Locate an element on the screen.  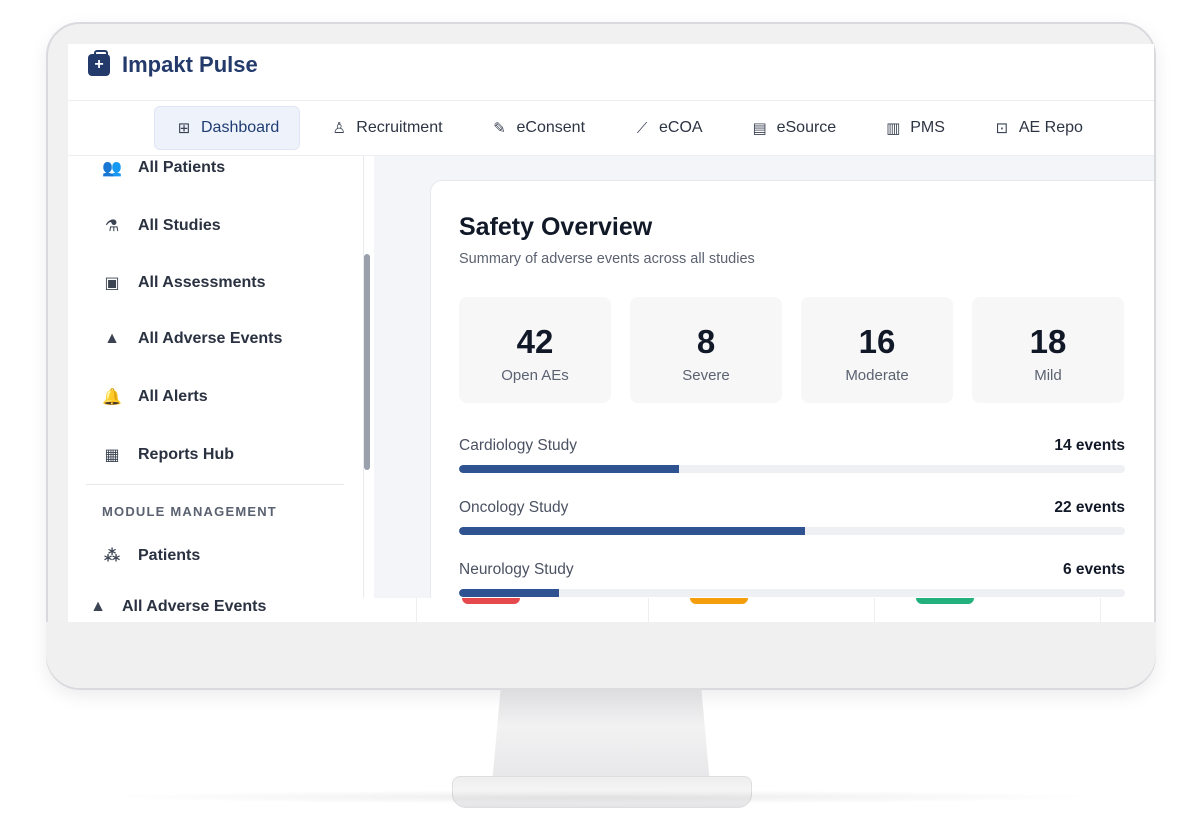
tab-dashboard: ⊞ Dashboard is located at coordinates (227, 128).